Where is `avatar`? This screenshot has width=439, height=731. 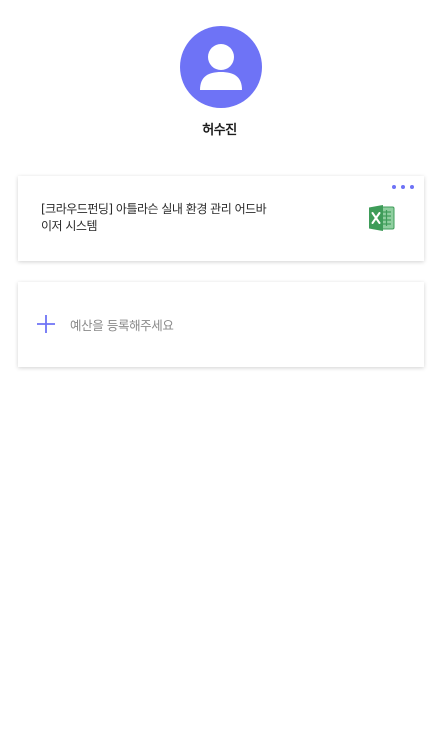 avatar is located at coordinates (221, 67).